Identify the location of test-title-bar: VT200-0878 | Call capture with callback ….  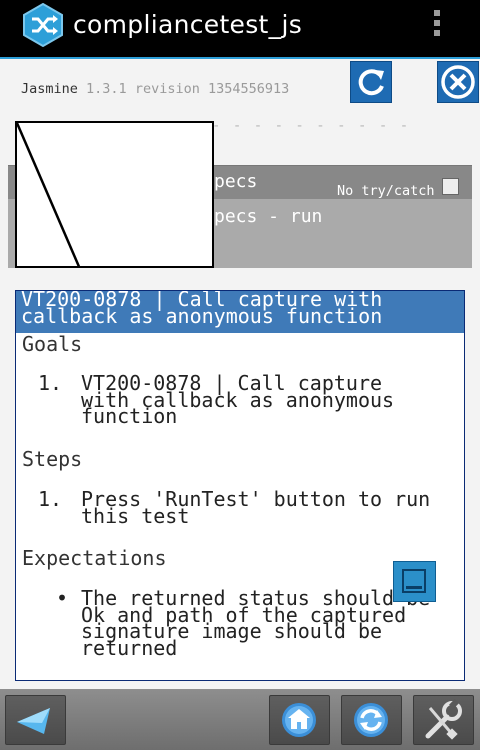
(240, 312).